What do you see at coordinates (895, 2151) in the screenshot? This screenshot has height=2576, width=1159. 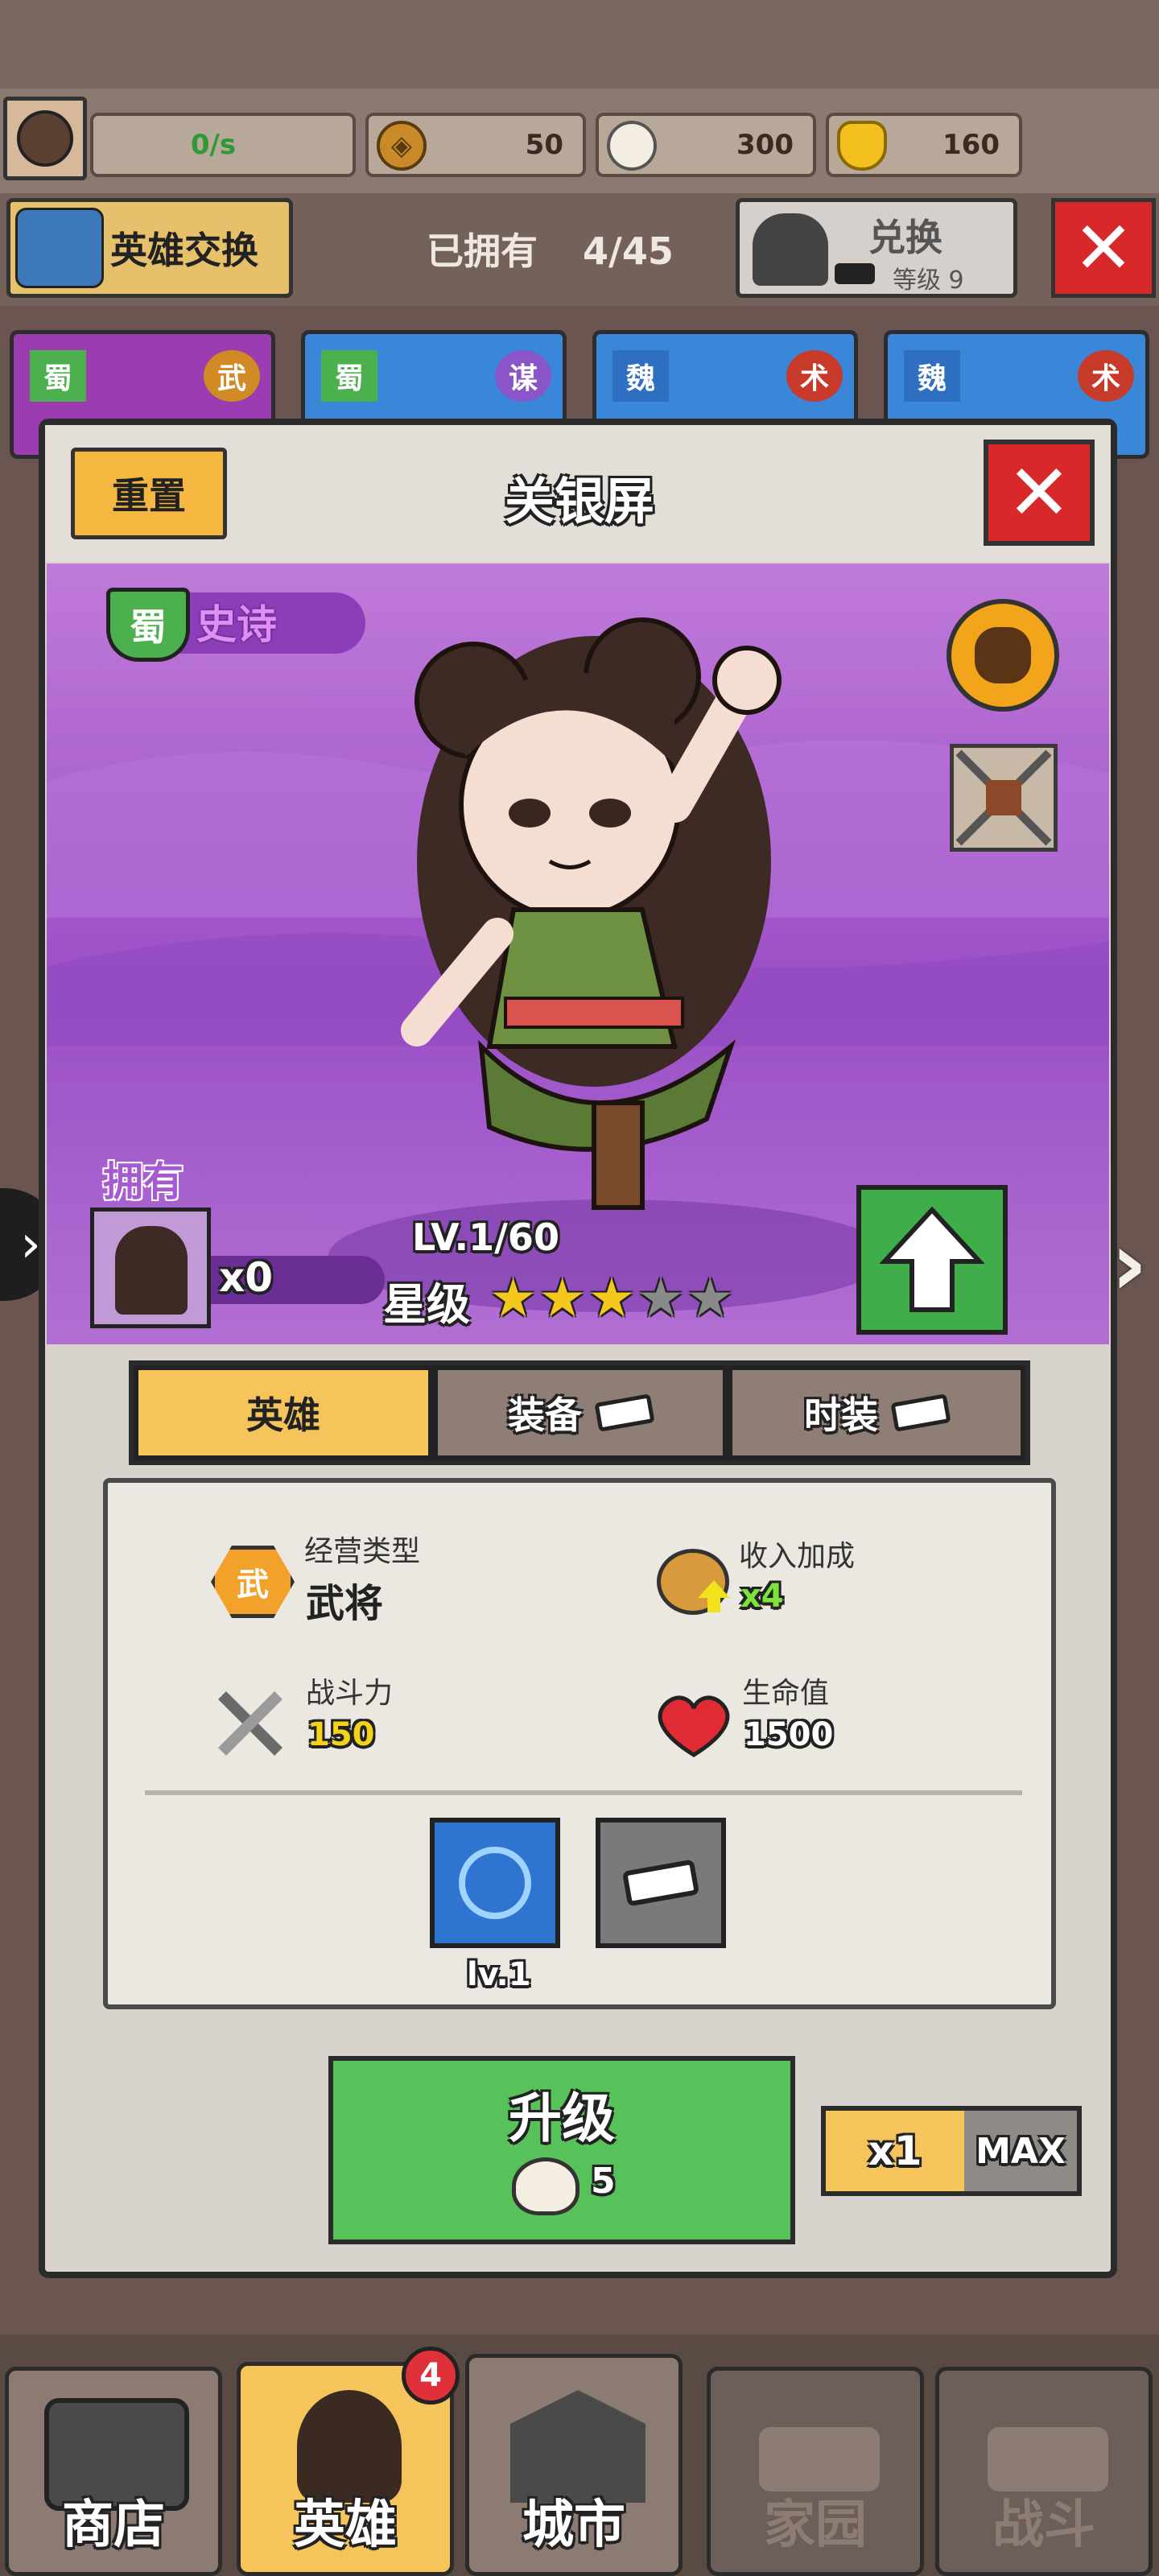 I see `x1-button: x1` at bounding box center [895, 2151].